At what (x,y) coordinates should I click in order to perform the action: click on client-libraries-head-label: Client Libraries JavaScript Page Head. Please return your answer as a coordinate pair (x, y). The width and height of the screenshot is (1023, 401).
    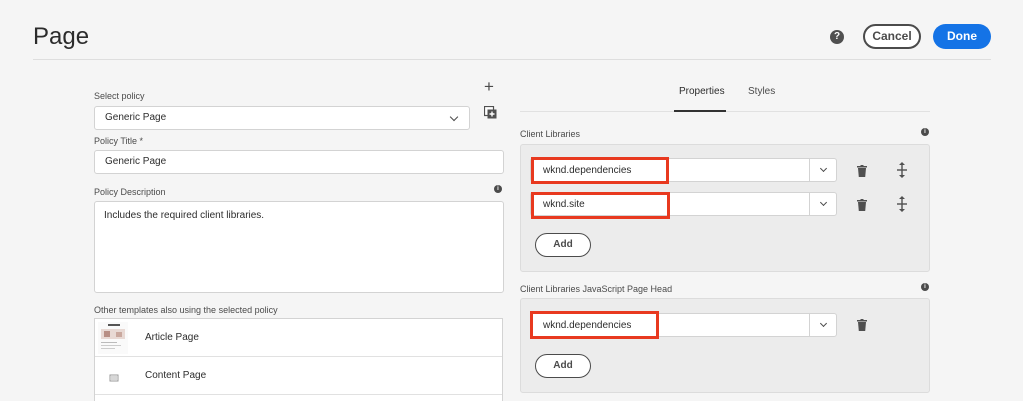
    Looking at the image, I should click on (596, 289).